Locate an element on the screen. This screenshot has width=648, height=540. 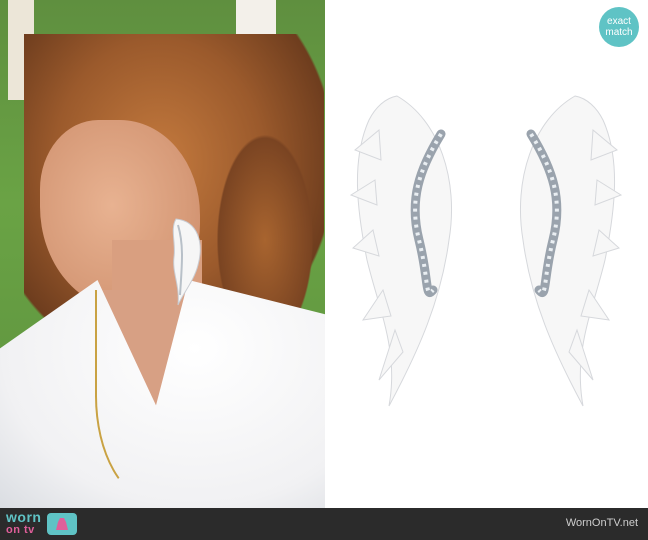
brand-wordmark: worn on tv is located at coordinates (24, 523).